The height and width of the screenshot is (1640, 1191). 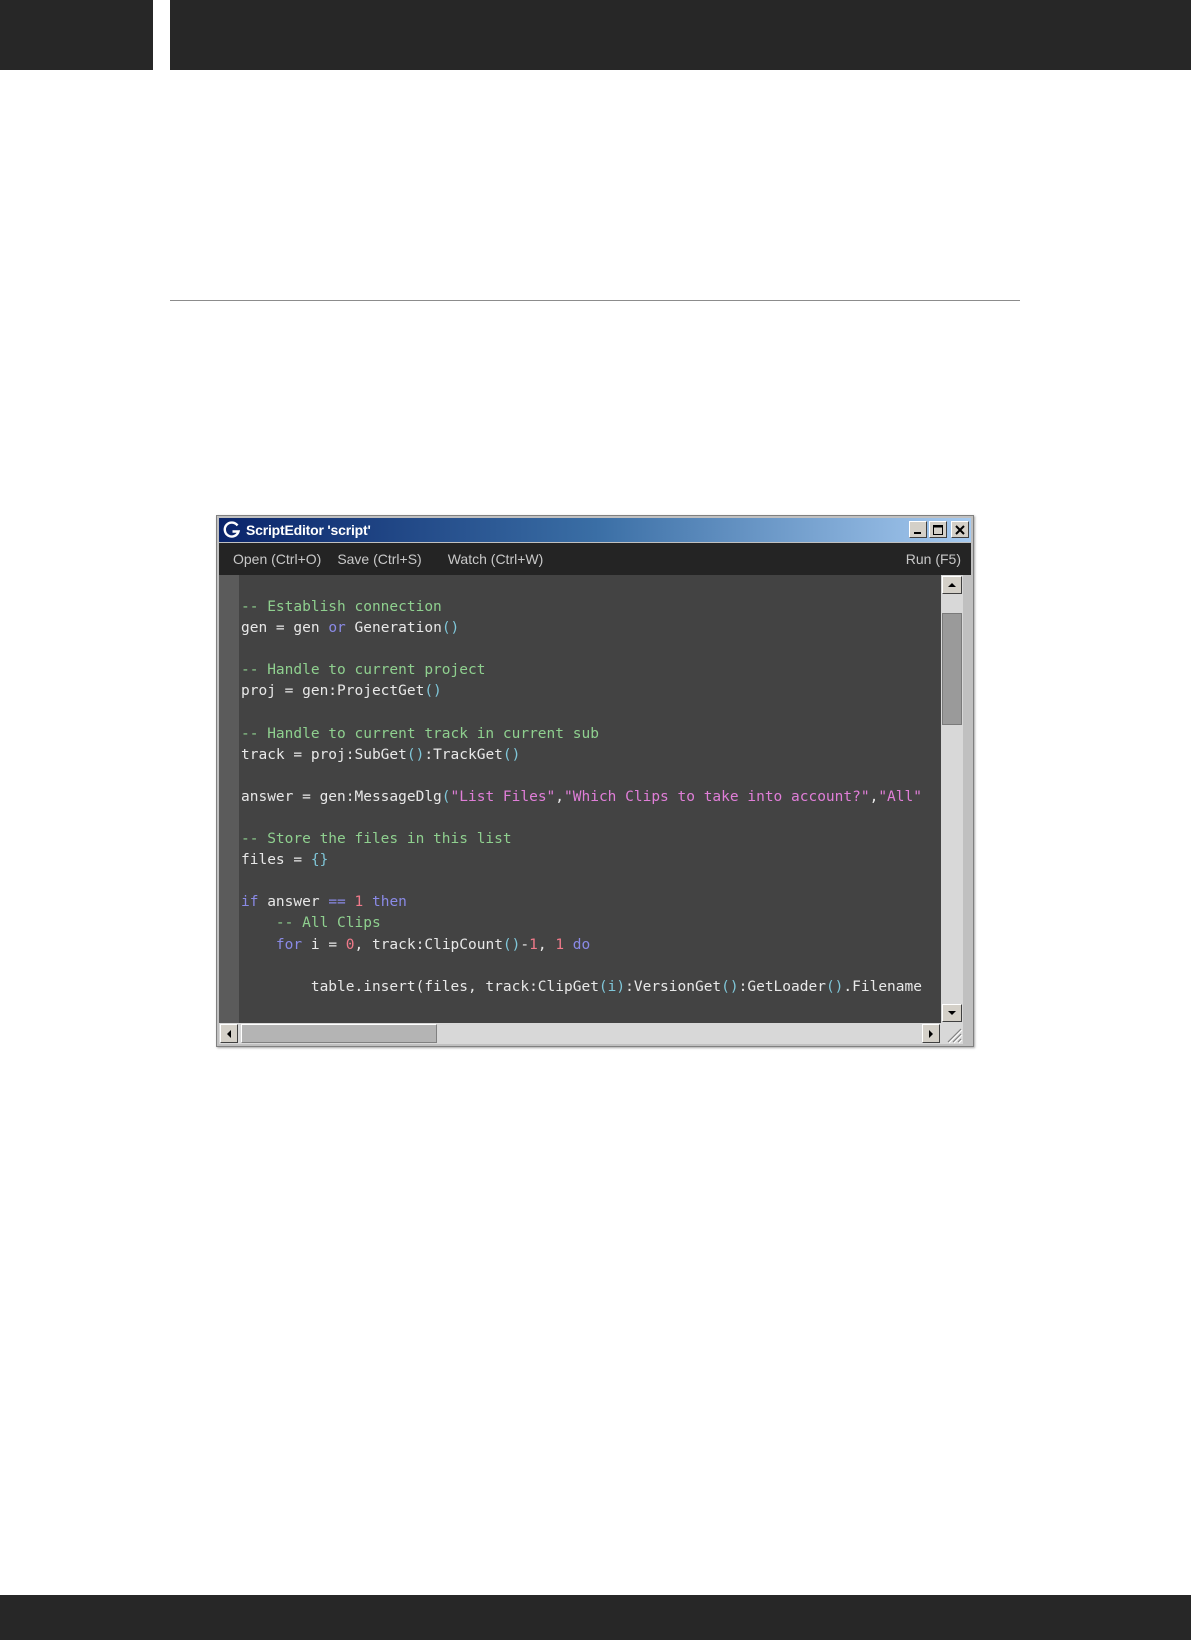 What do you see at coordinates (955, 1036) in the screenshot?
I see `resize-grip-icon` at bounding box center [955, 1036].